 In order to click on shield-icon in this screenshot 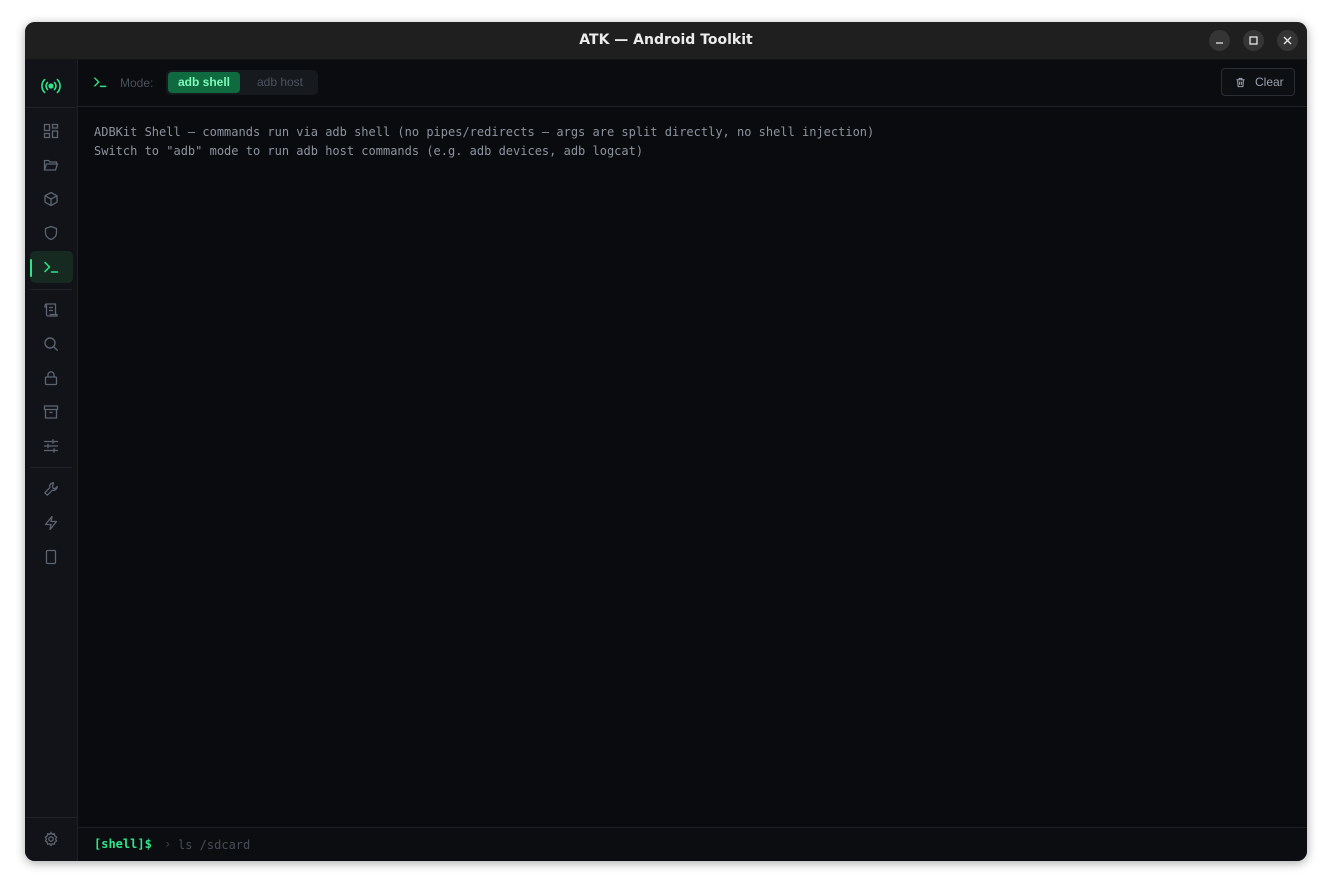, I will do `click(51, 233)`.